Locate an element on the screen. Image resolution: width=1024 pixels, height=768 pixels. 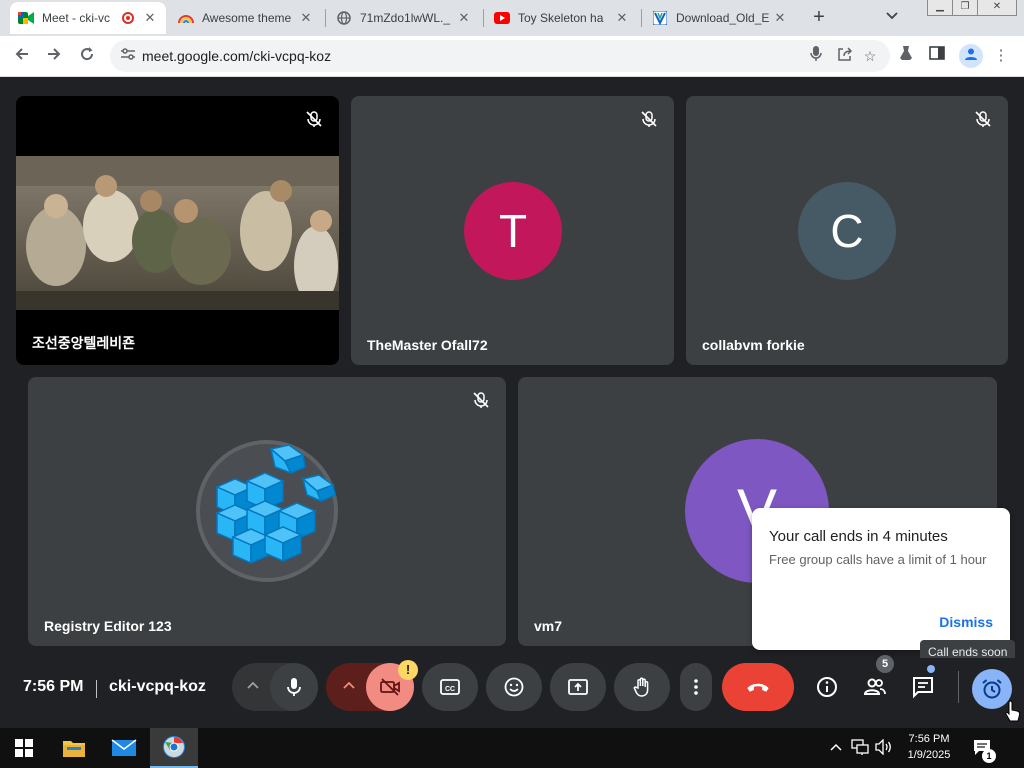
participant-name: TheMaster Ofall72 is located at coordinates (427, 345).